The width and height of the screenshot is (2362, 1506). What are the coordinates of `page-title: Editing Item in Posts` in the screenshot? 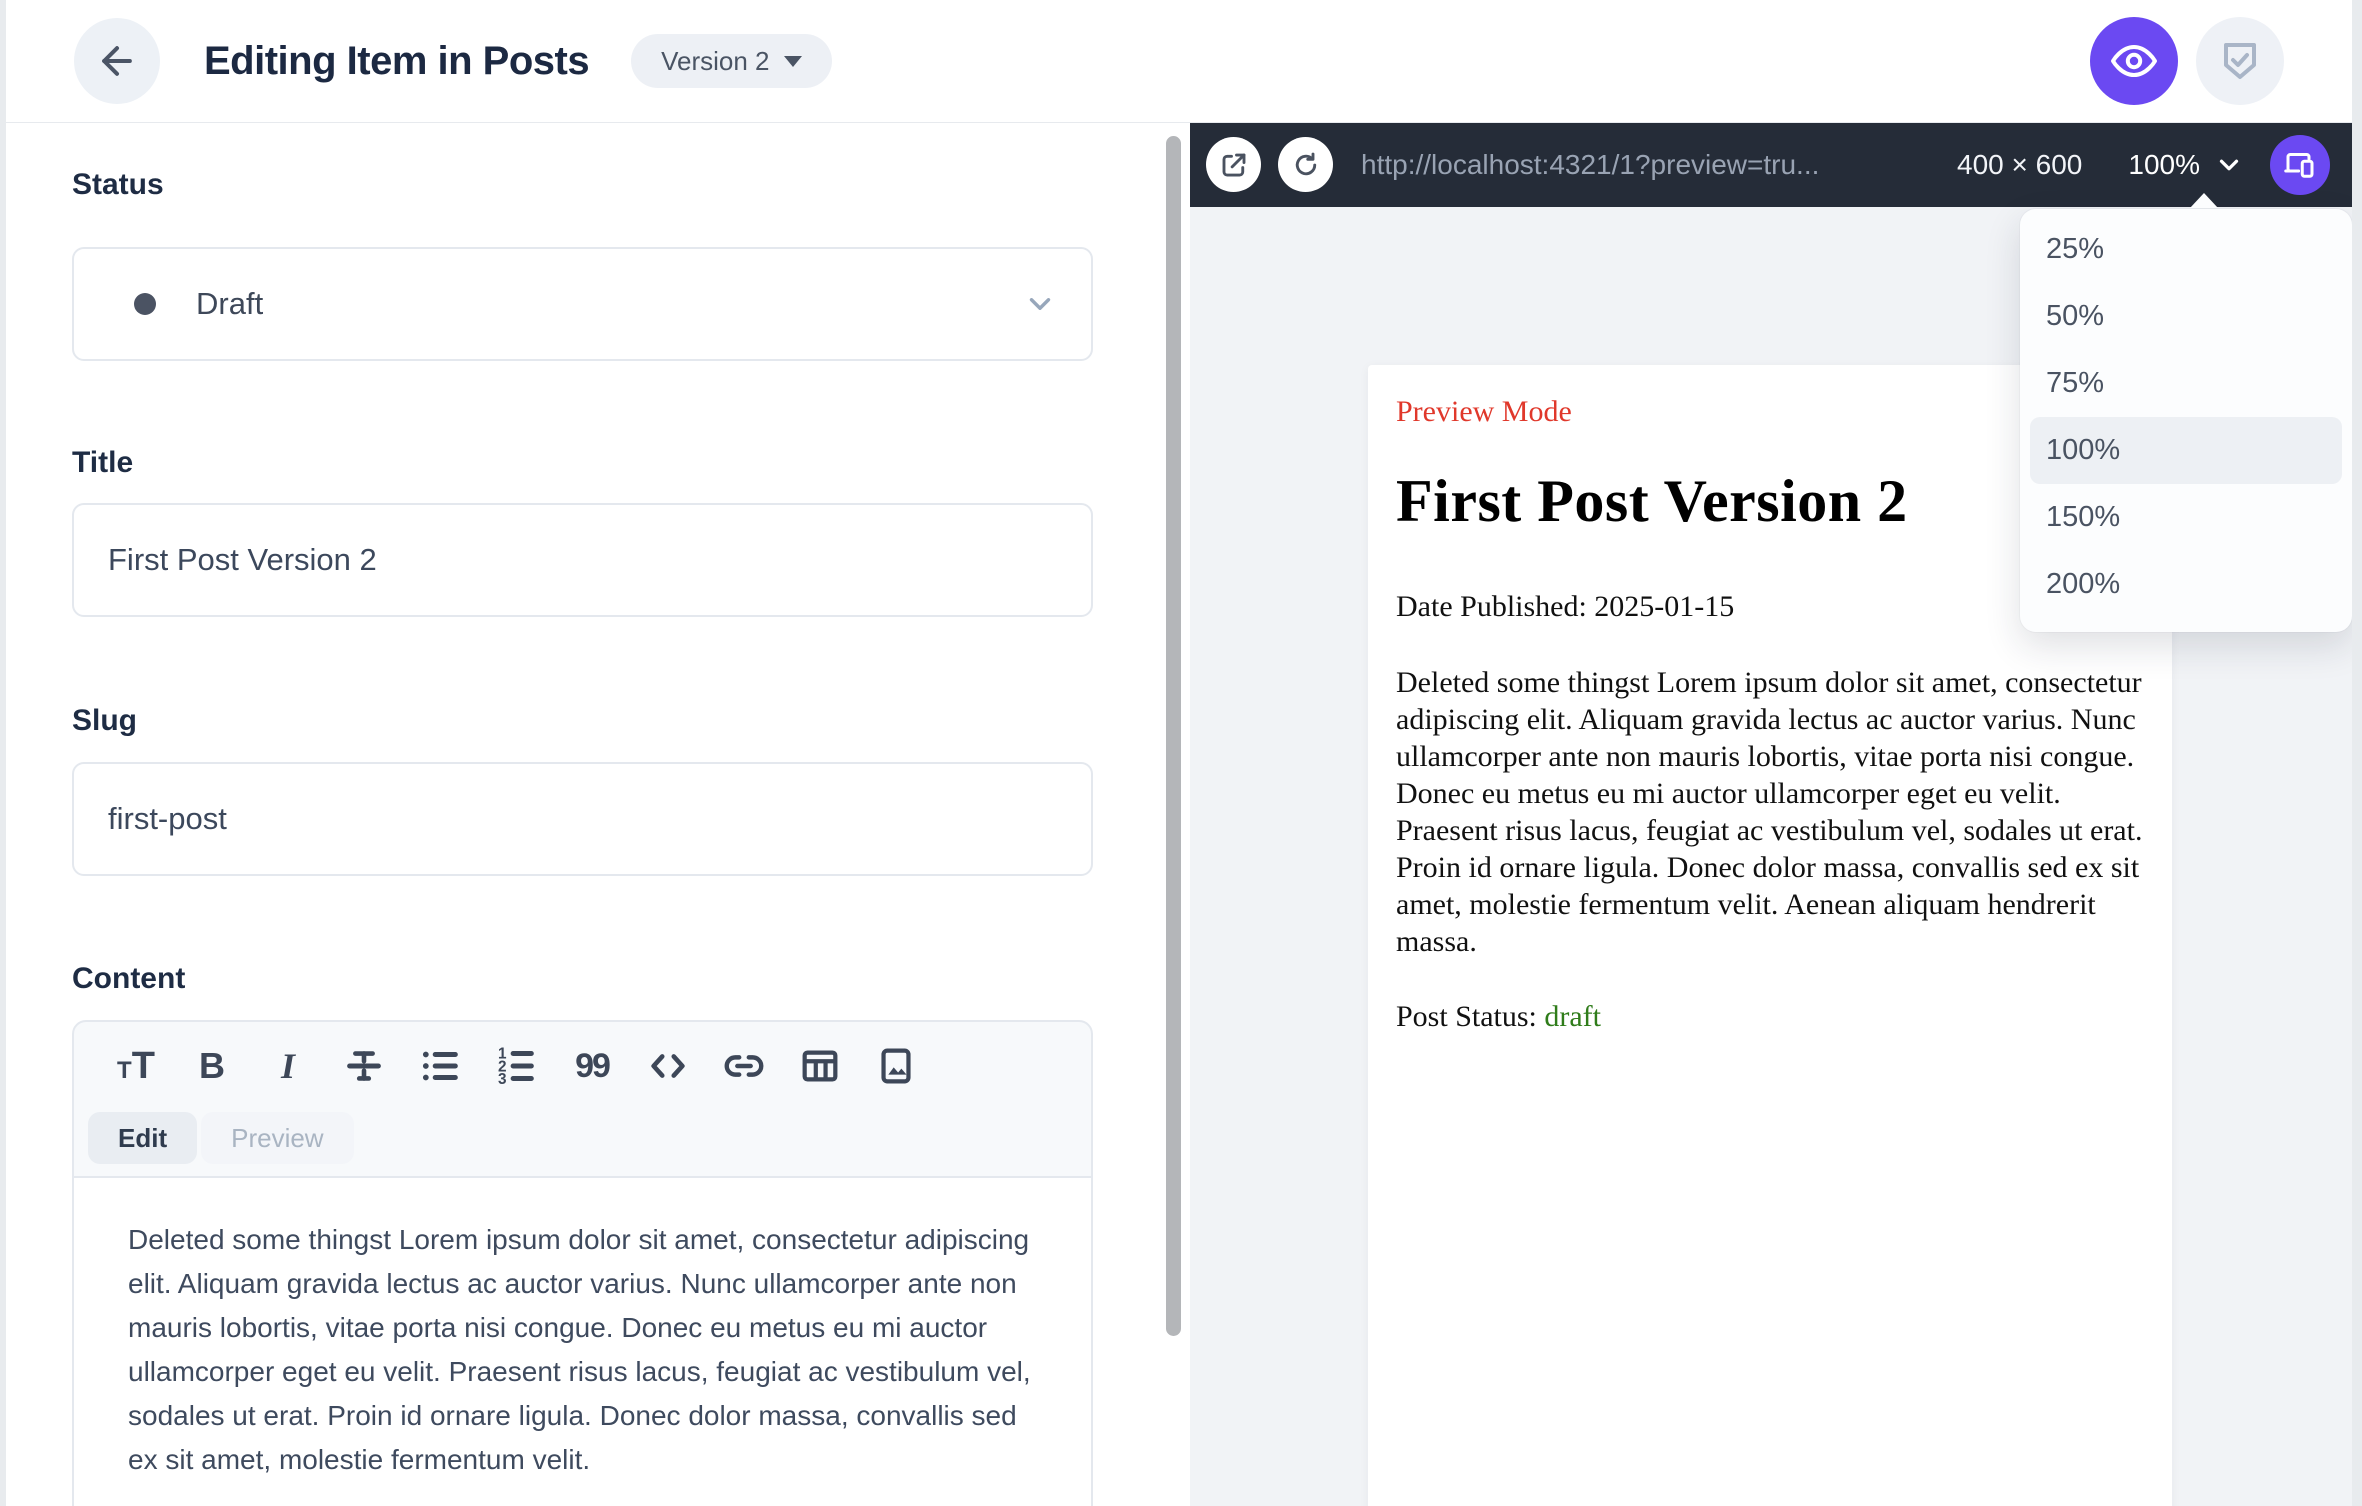 It's located at (397, 60).